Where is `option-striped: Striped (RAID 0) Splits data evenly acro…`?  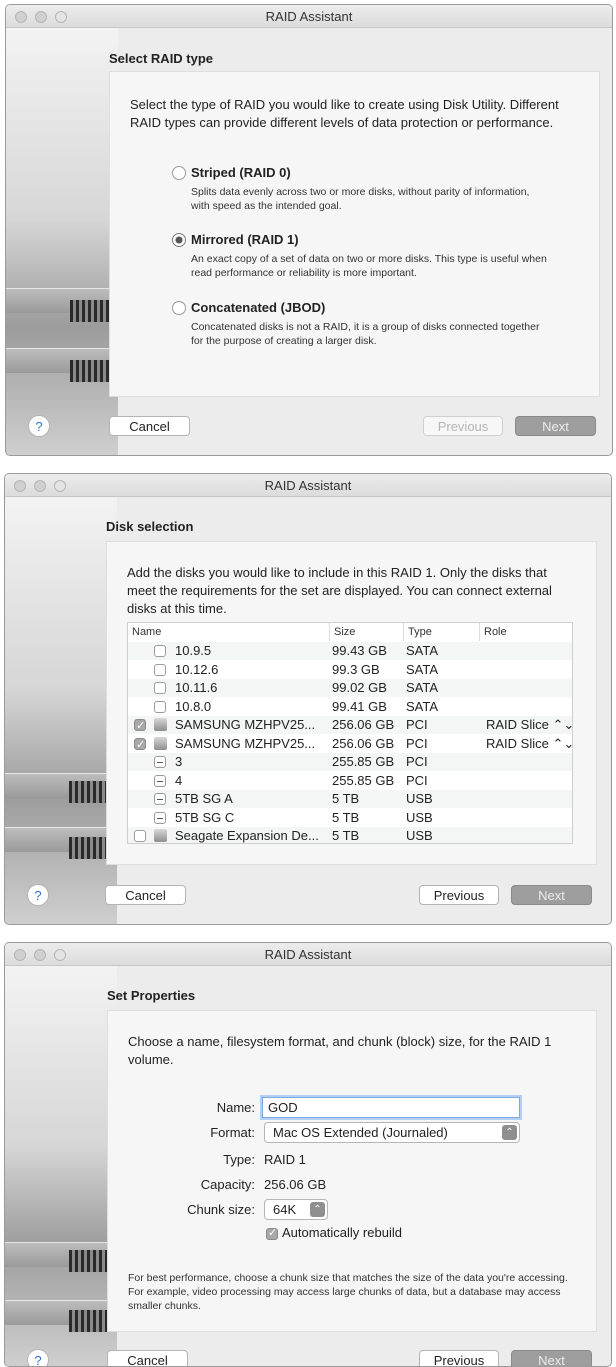 option-striped: Striped (RAID 0) Splits data evenly acro… is located at coordinates (362, 190).